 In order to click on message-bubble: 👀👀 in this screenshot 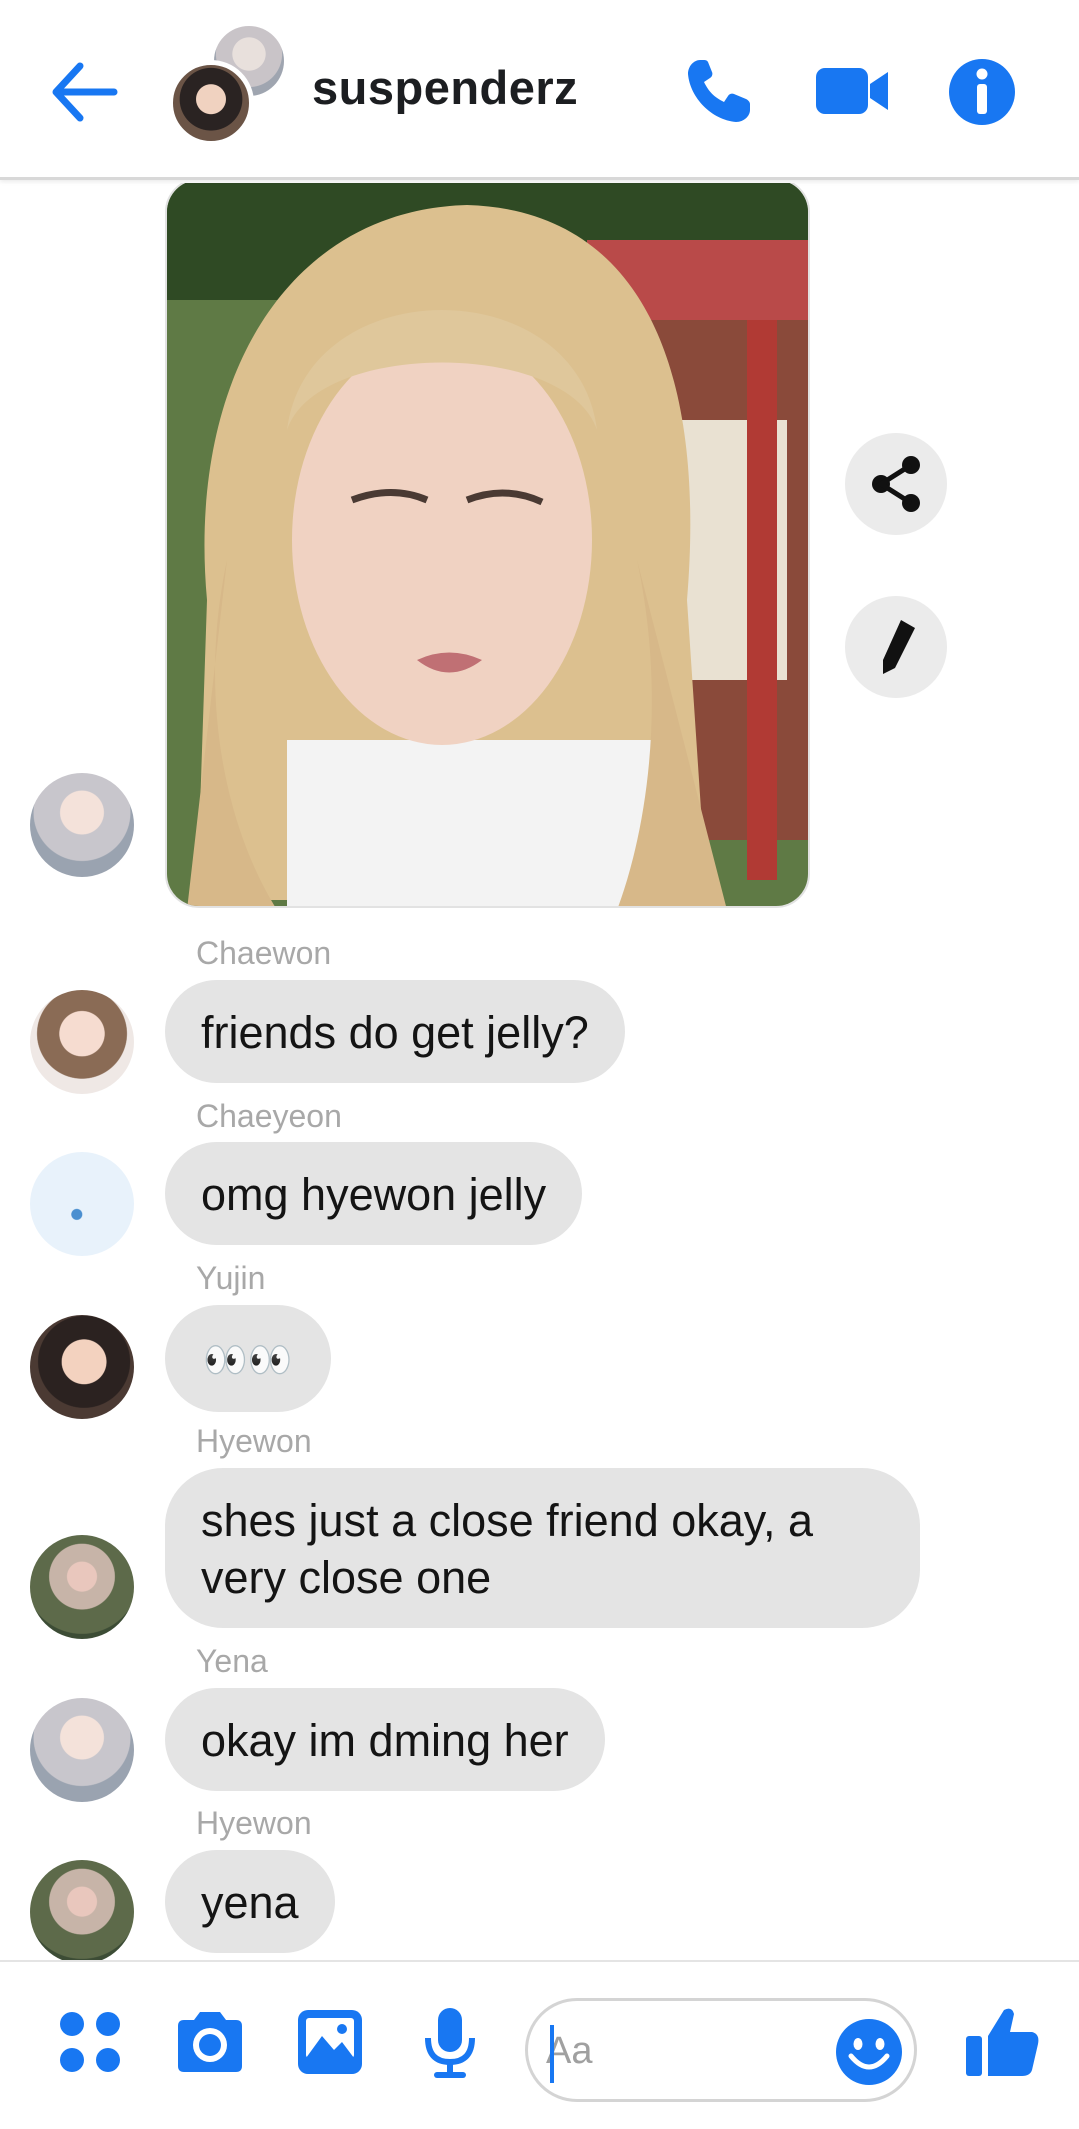, I will do `click(248, 1358)`.